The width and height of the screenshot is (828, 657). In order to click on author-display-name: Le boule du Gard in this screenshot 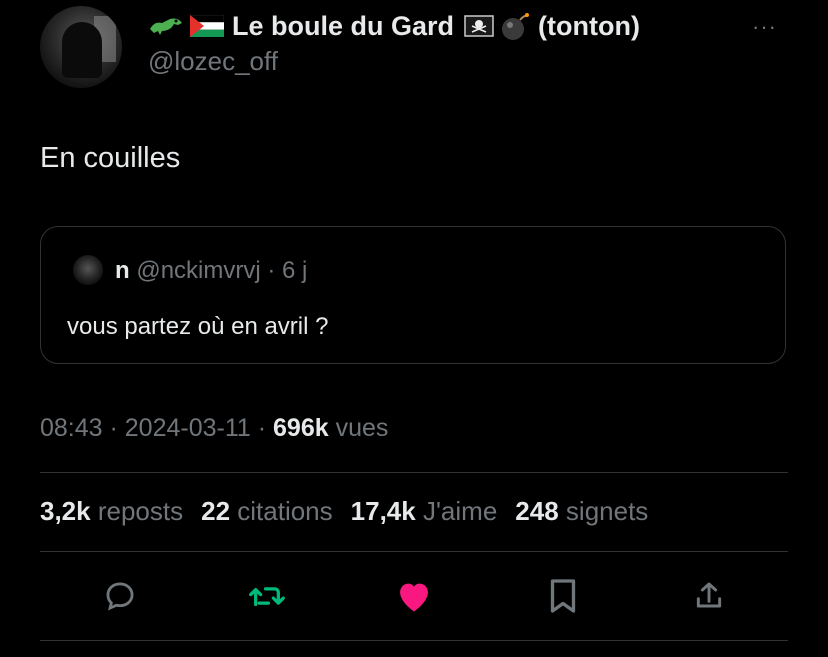, I will do `click(343, 25)`.